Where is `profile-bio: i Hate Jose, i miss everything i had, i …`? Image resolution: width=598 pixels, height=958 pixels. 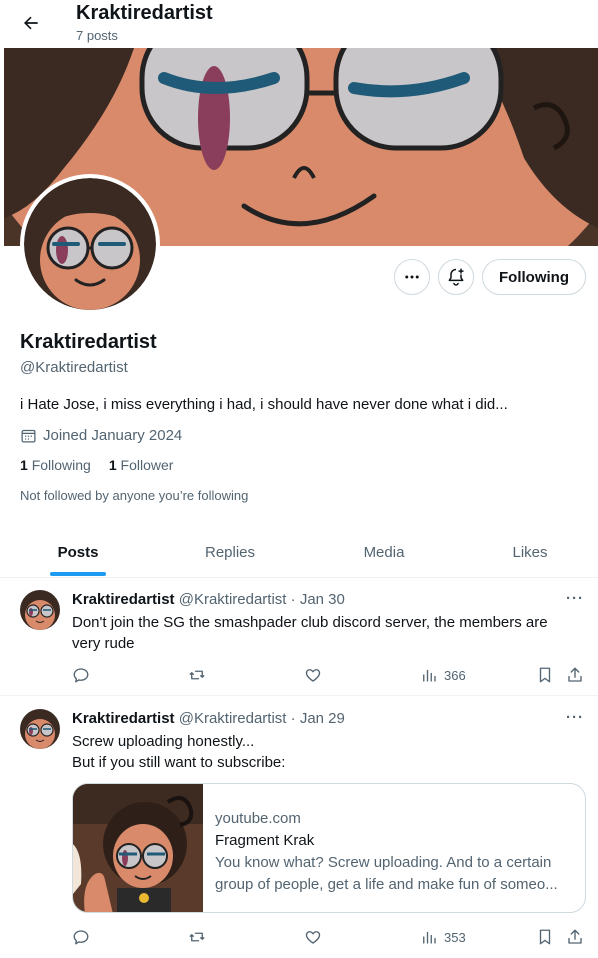 profile-bio: i Hate Jose, i miss everything i had, i … is located at coordinates (264, 404).